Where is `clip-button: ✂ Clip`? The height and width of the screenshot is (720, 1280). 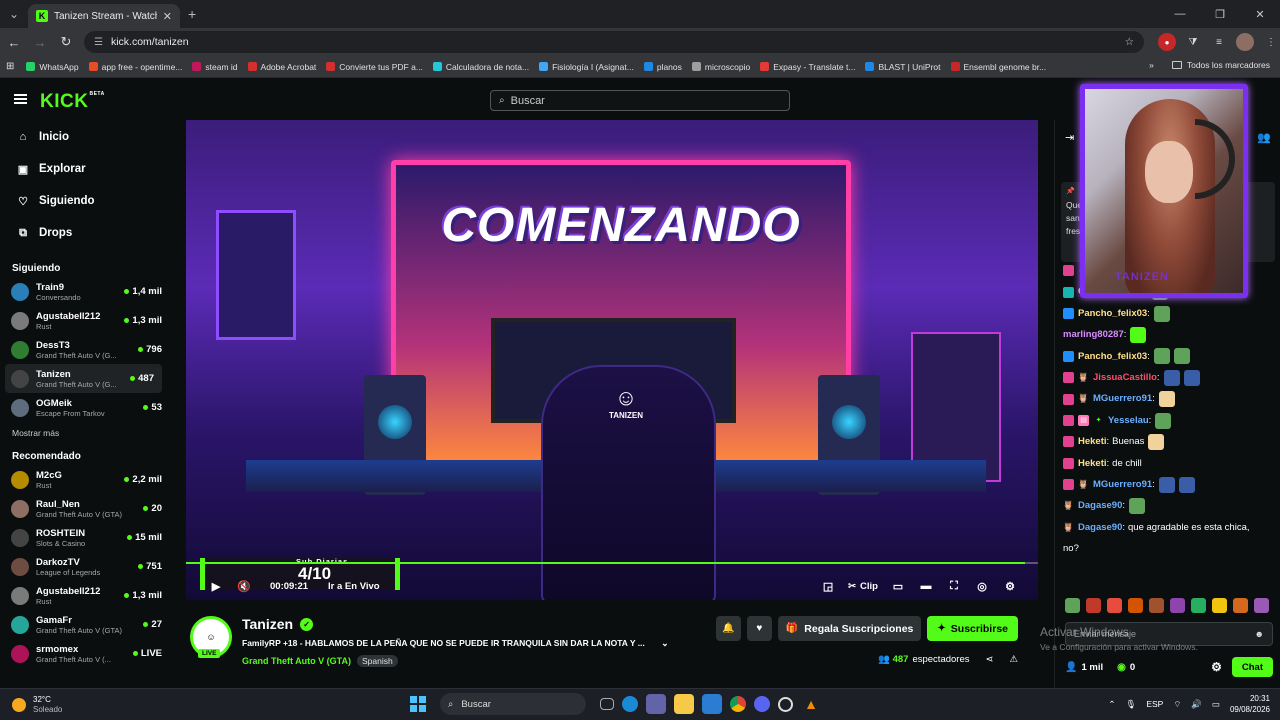
clip-button: ✂ Clip is located at coordinates (863, 586).